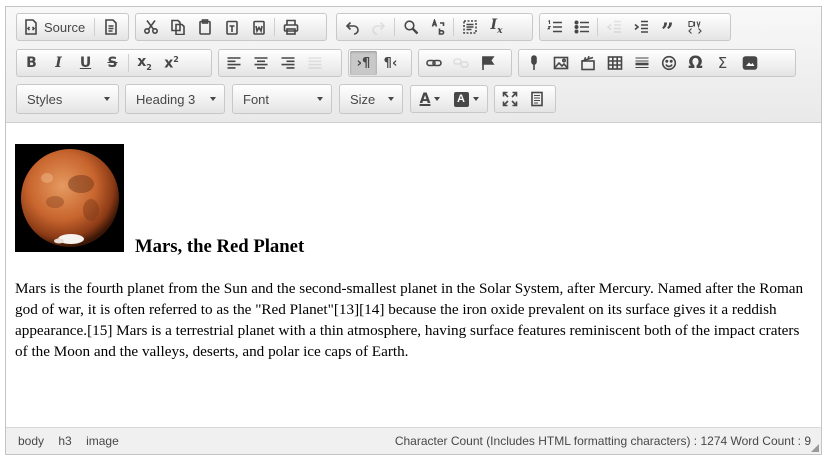 This screenshot has width=828, height=461. I want to click on clipboard-icon, so click(204, 27).